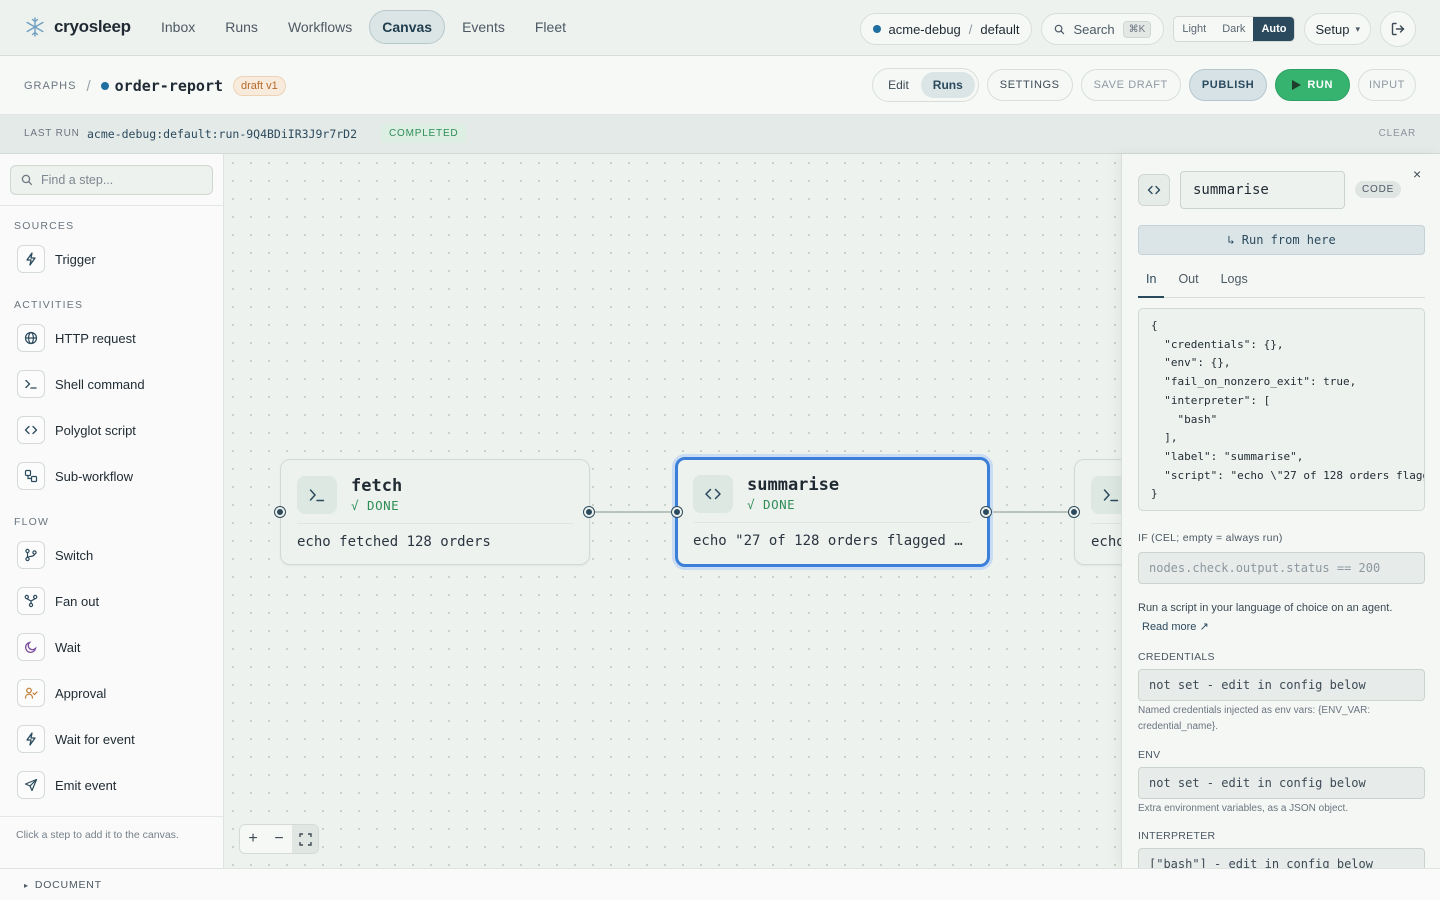 This screenshot has width=1440, height=900. What do you see at coordinates (550, 27) in the screenshot?
I see `nav-fleet: Fleet` at bounding box center [550, 27].